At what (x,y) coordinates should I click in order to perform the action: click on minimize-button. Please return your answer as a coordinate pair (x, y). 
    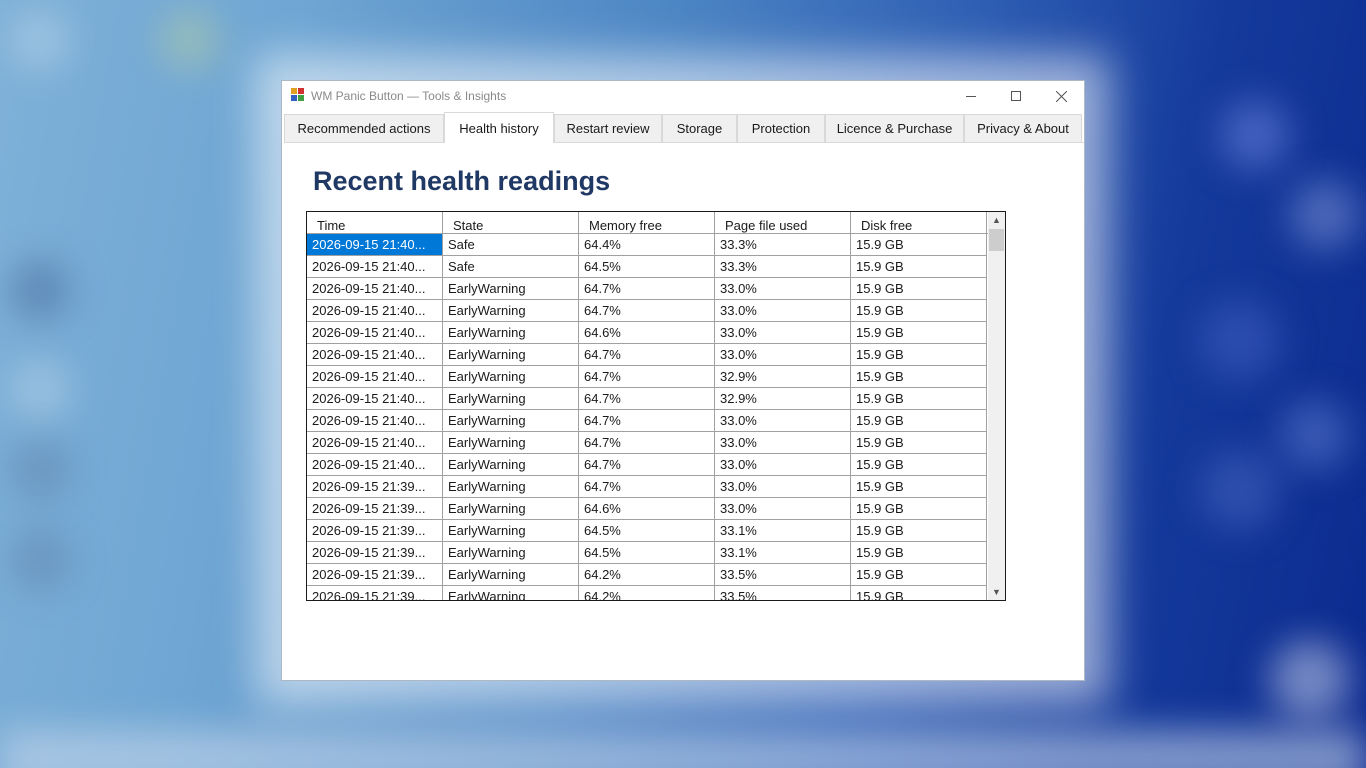
    Looking at the image, I should click on (971, 96).